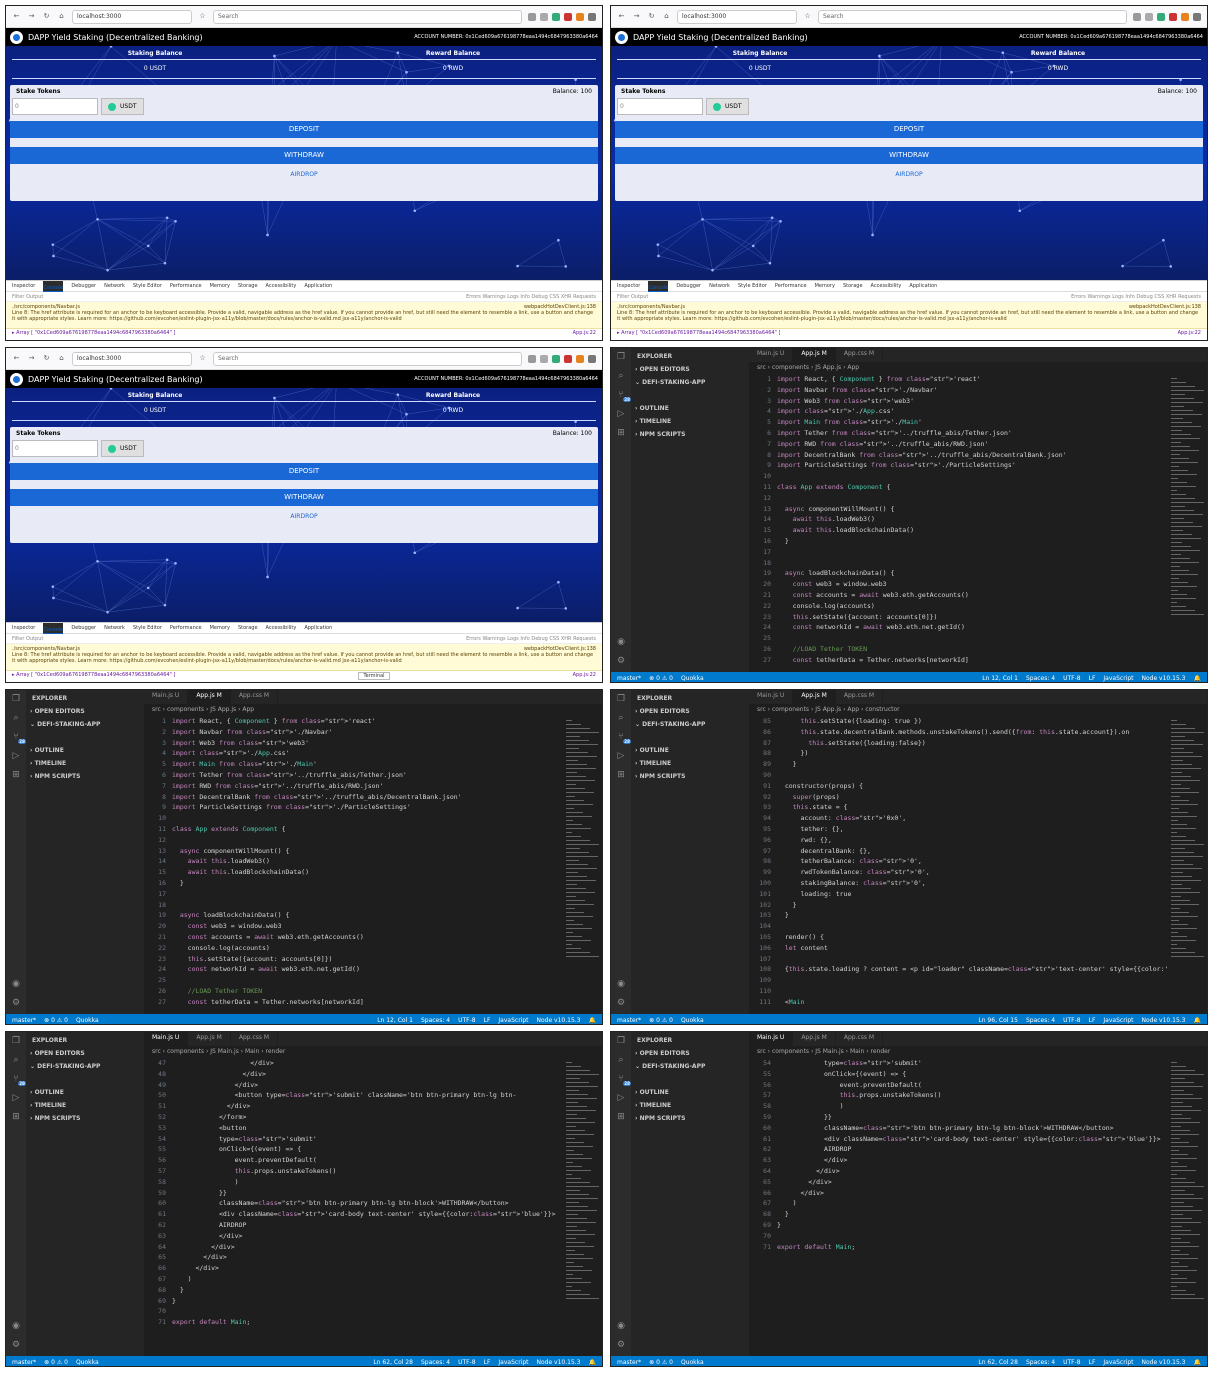 The height and width of the screenshot is (1373, 1215). Describe the element at coordinates (53, 628) in the screenshot. I see `devtools-tab-console: Console` at that location.